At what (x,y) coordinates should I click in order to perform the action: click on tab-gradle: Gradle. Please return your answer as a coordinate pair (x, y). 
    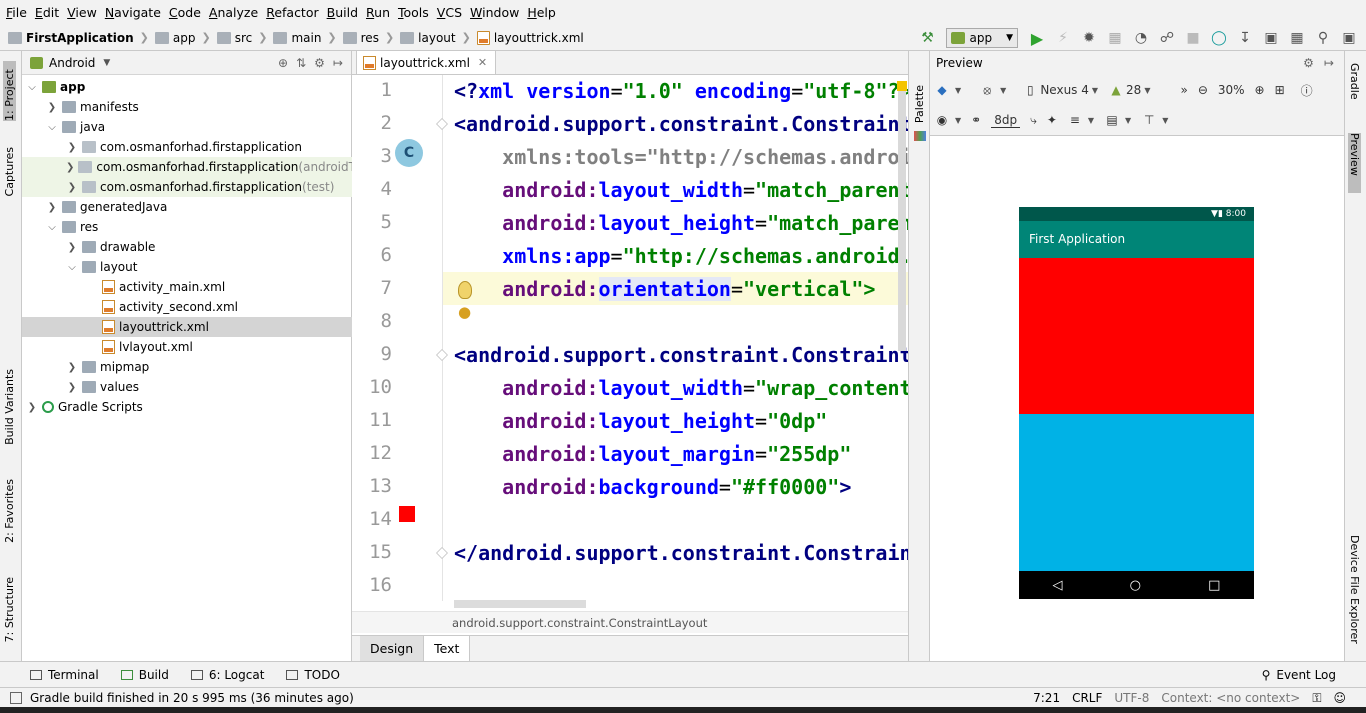
    Looking at the image, I should click on (1354, 81).